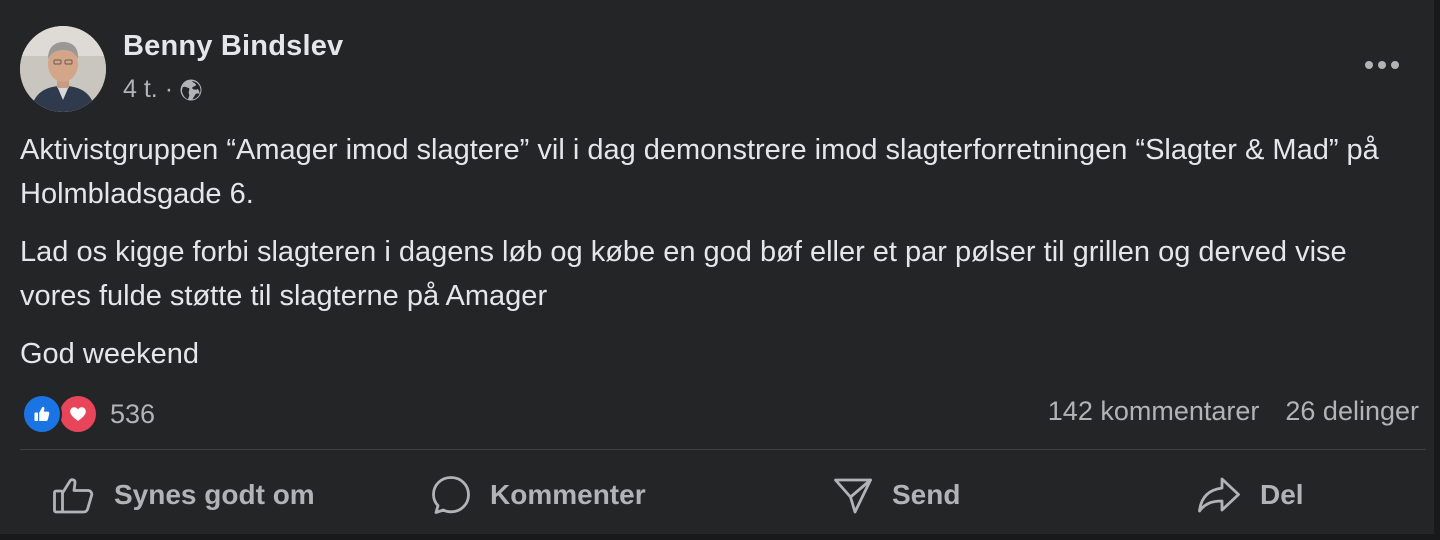 The width and height of the screenshot is (1440, 540). What do you see at coordinates (1250, 495) in the screenshot?
I see `share-button: Del` at bounding box center [1250, 495].